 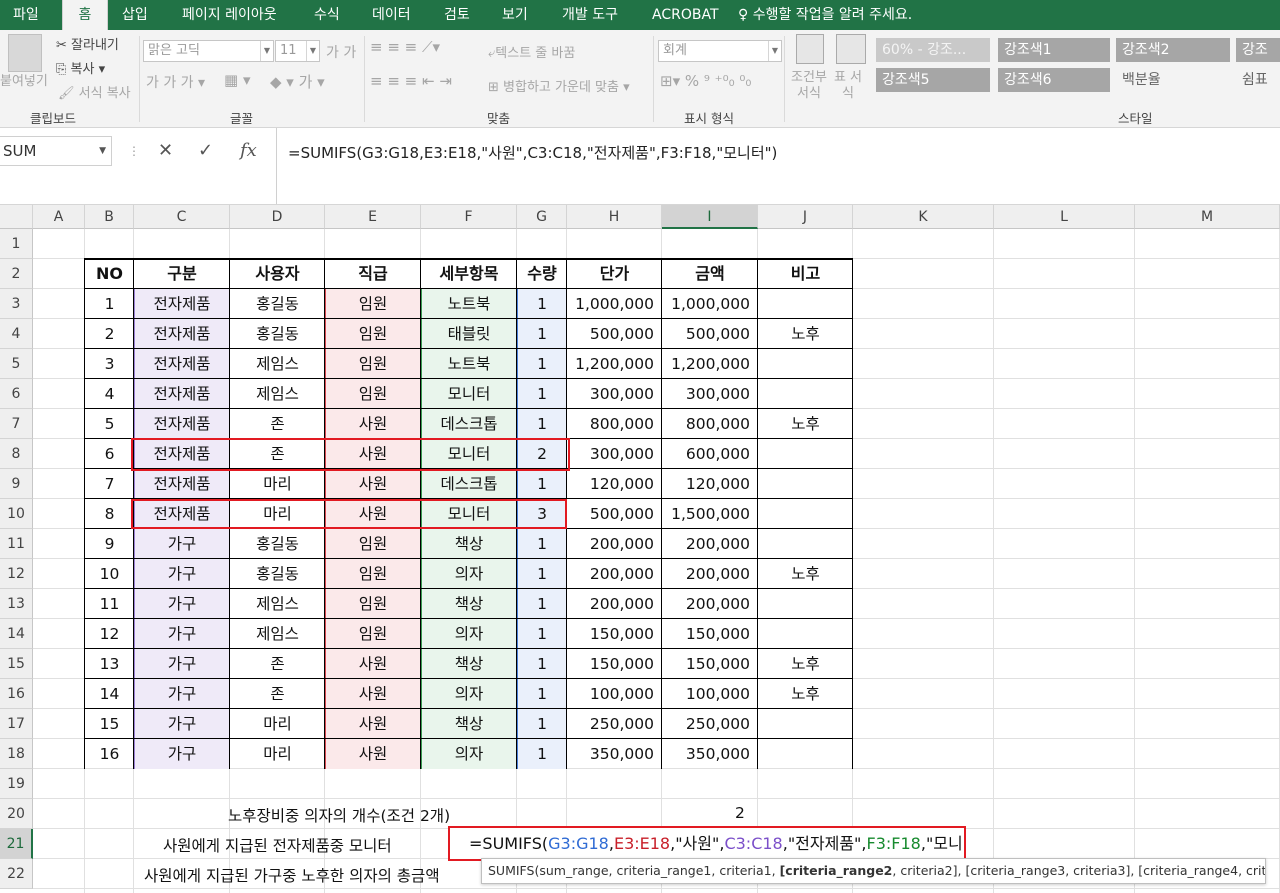 What do you see at coordinates (277, 274) in the screenshot?
I see `table-header-cell: 사용자` at bounding box center [277, 274].